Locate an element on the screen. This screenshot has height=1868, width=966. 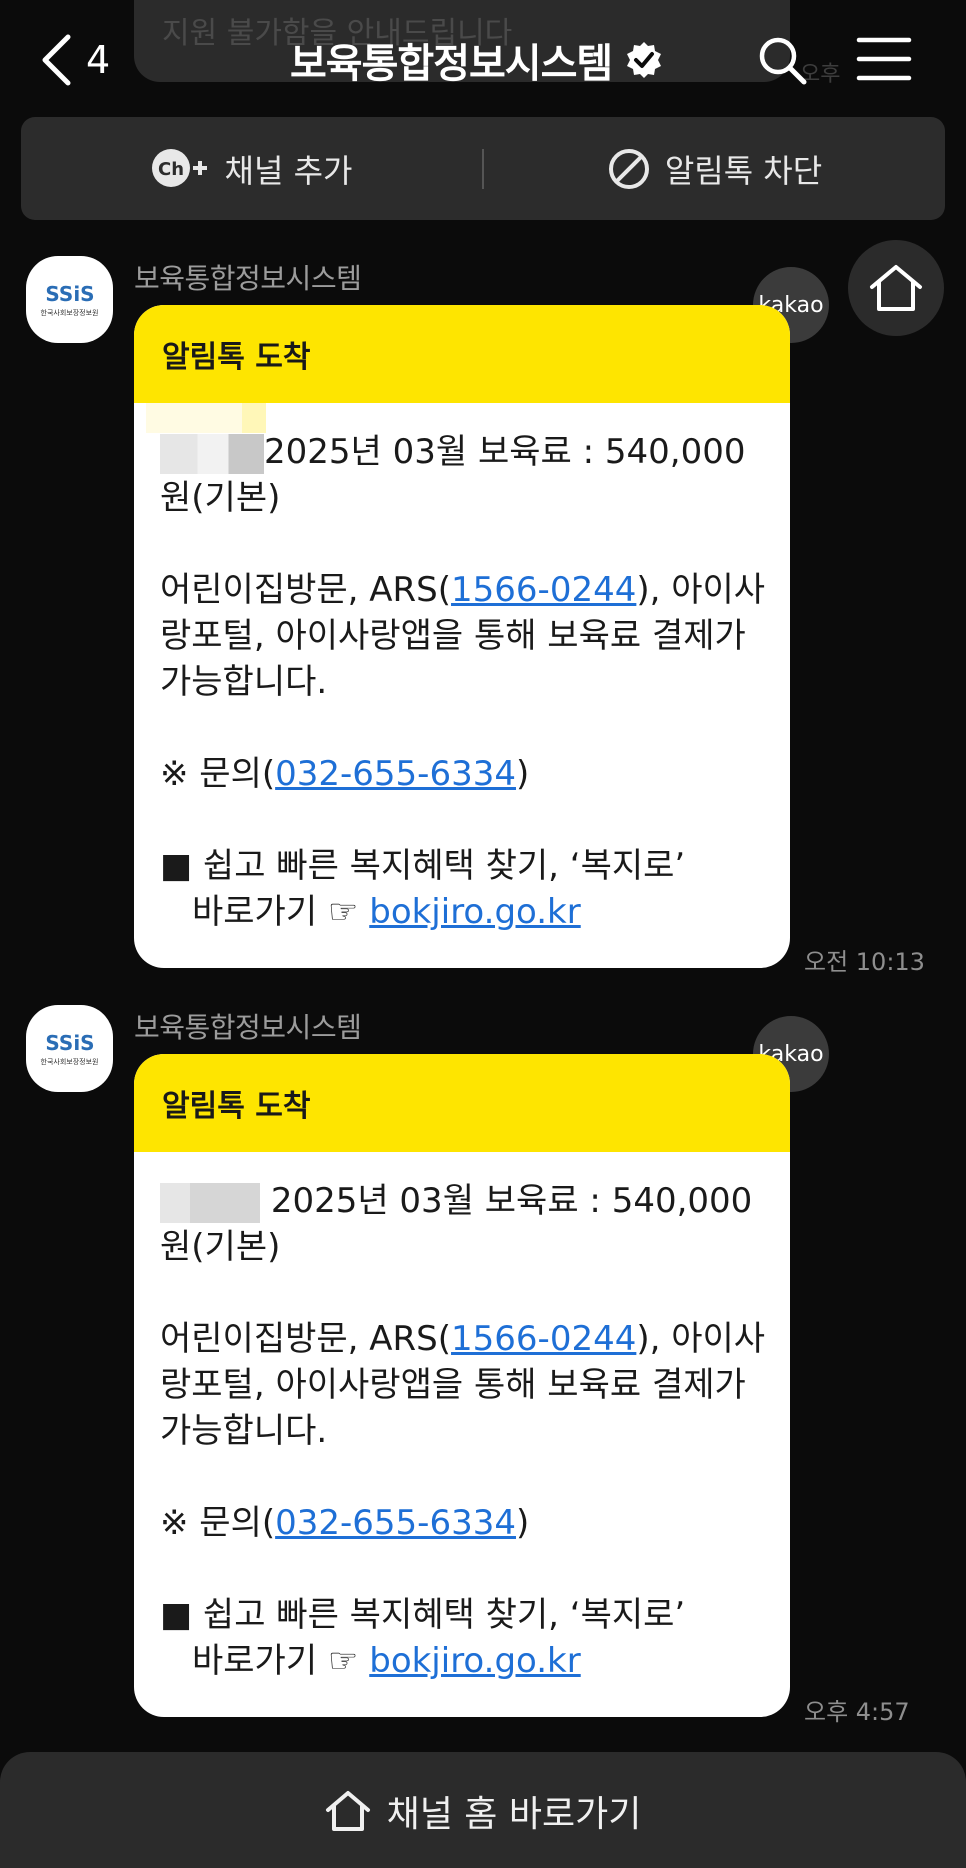
channel-add-icon: Ch is located at coordinates (179, 167).